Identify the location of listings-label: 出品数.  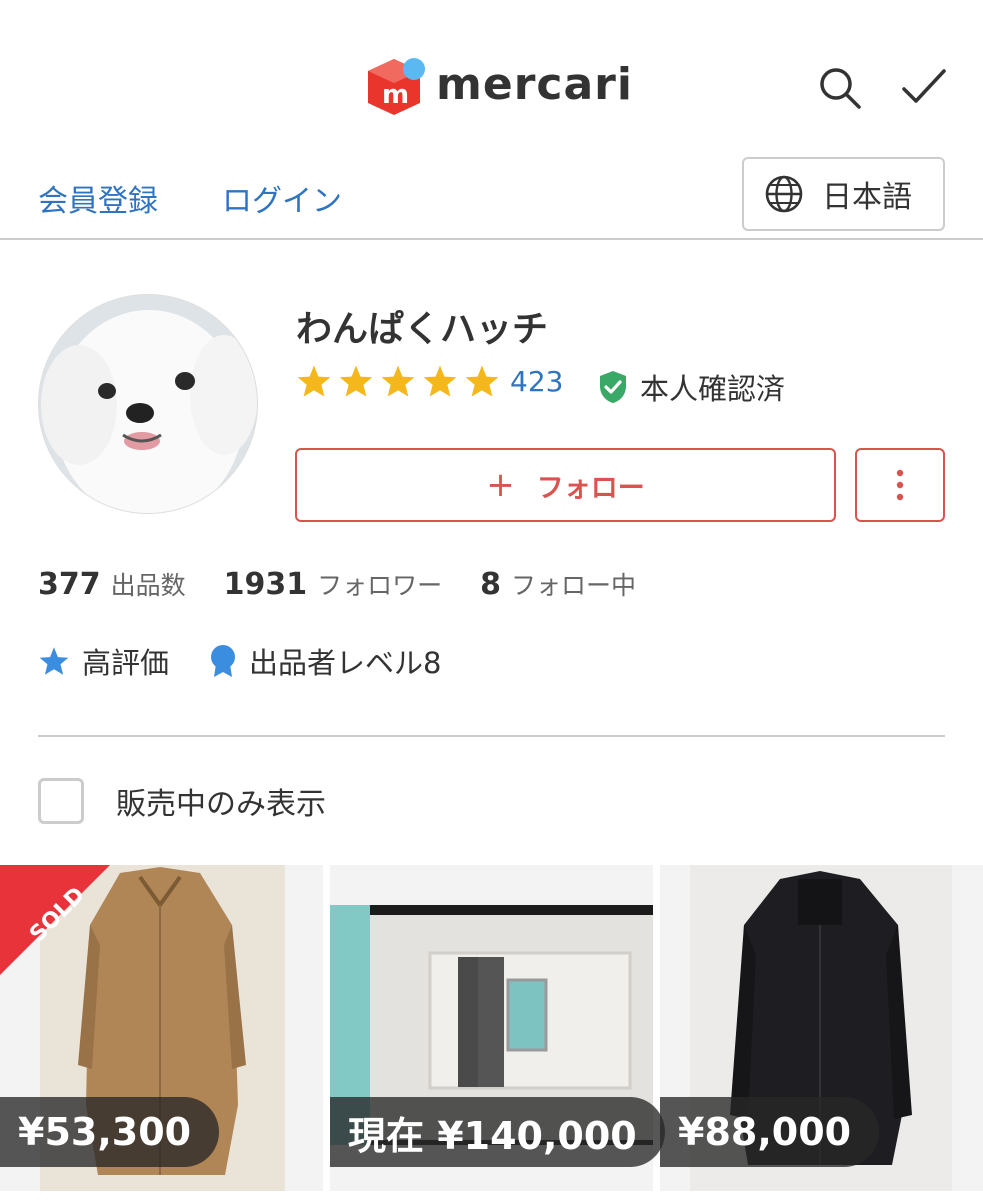
(148, 585).